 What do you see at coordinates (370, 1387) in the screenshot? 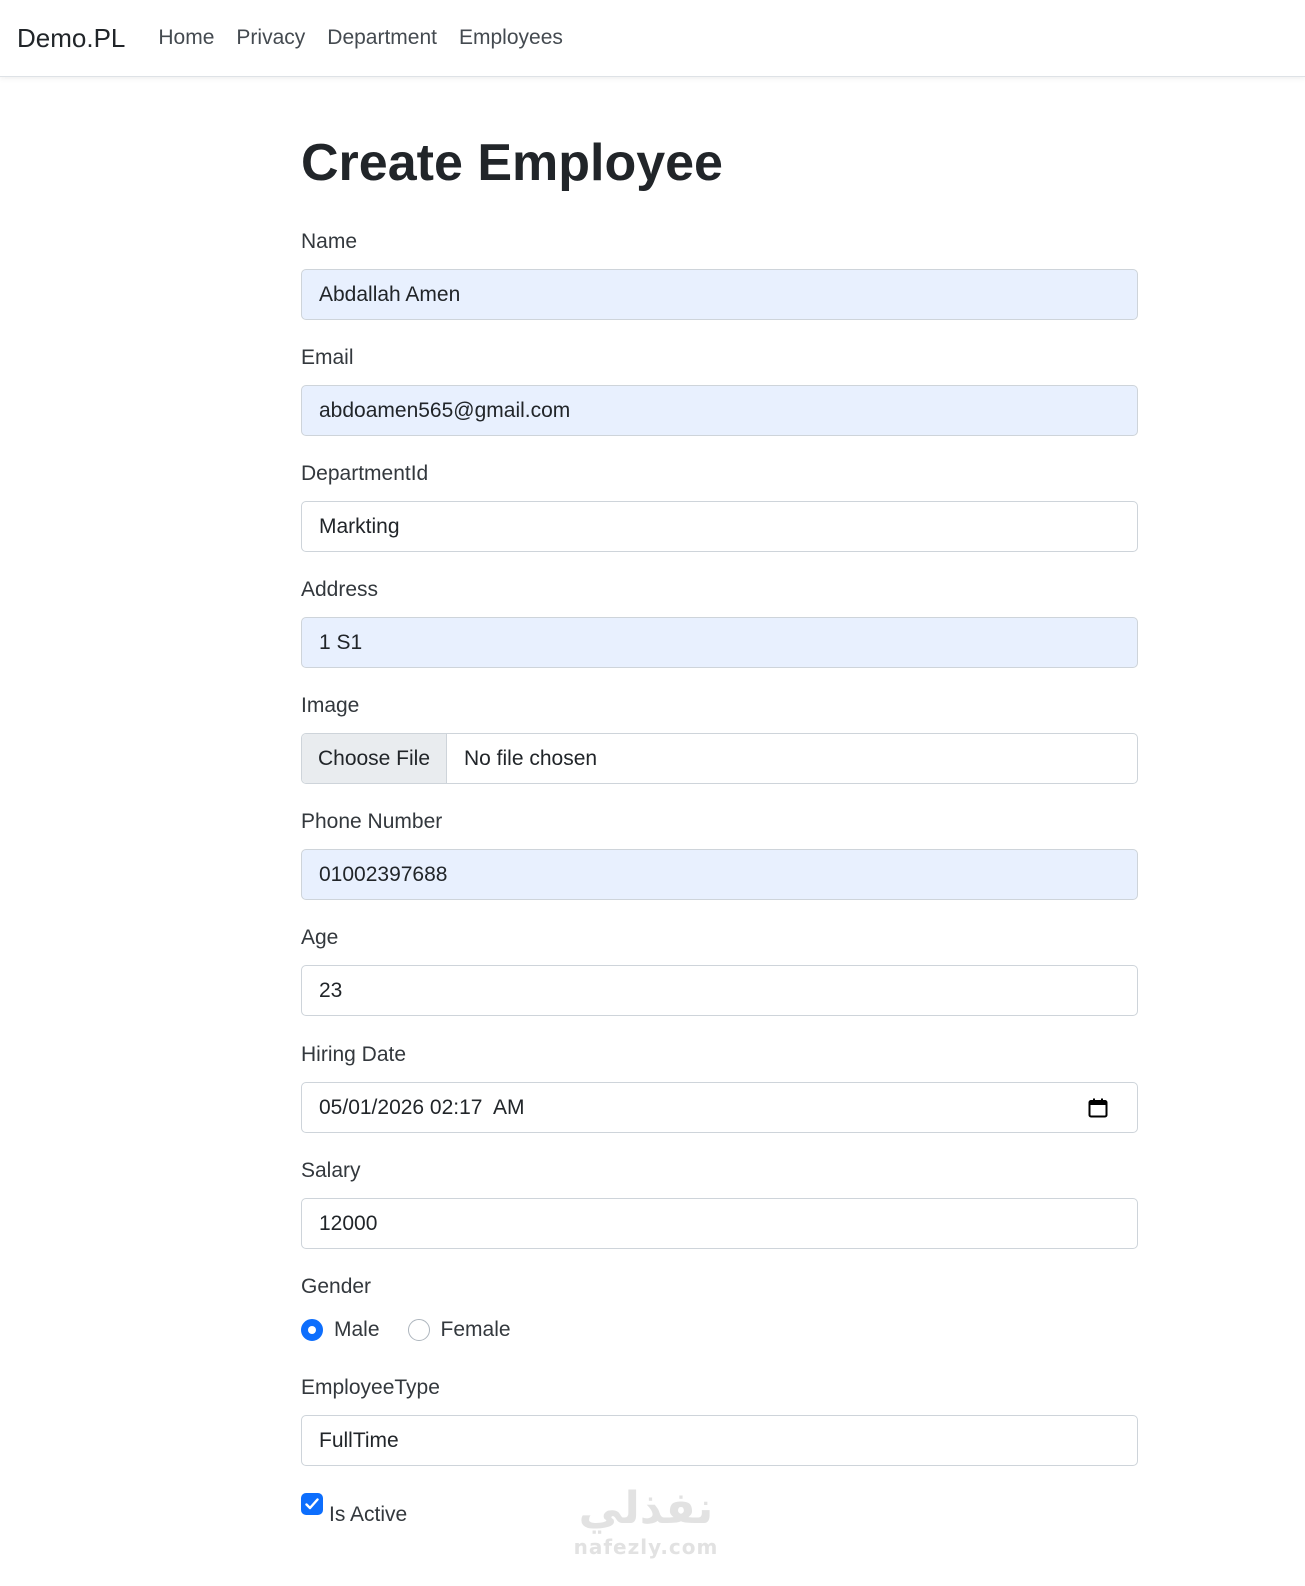
I see `employee-type-label: EmployeeType` at bounding box center [370, 1387].